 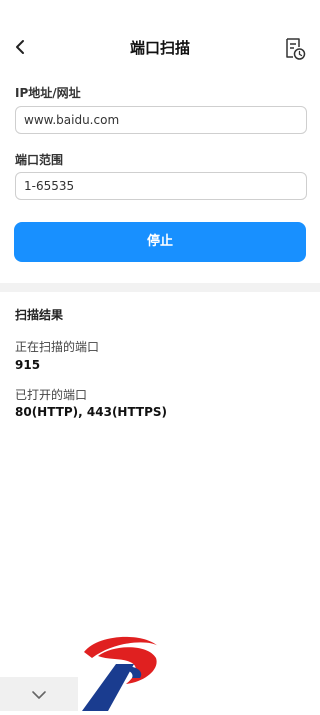 What do you see at coordinates (28, 365) in the screenshot?
I see `scanning-port-value: 915` at bounding box center [28, 365].